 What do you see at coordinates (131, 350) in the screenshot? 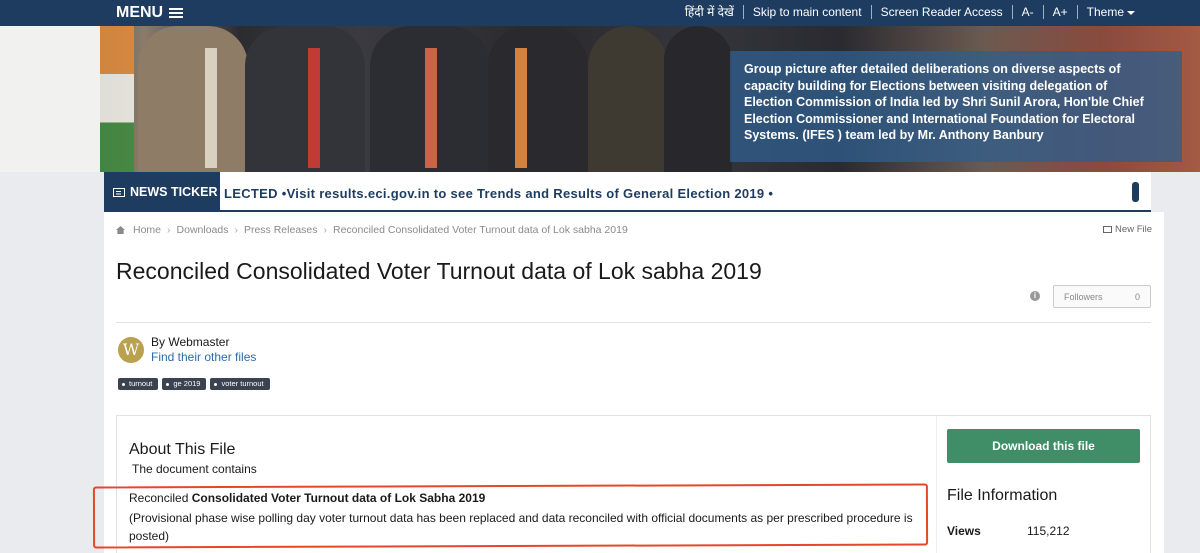
I see `avatar: W` at bounding box center [131, 350].